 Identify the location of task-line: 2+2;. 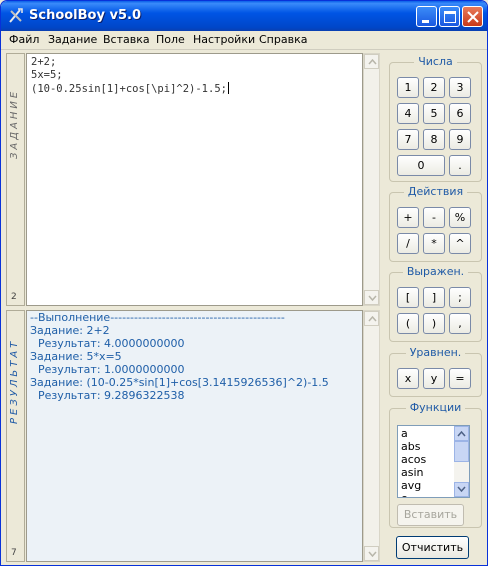
(44, 62).